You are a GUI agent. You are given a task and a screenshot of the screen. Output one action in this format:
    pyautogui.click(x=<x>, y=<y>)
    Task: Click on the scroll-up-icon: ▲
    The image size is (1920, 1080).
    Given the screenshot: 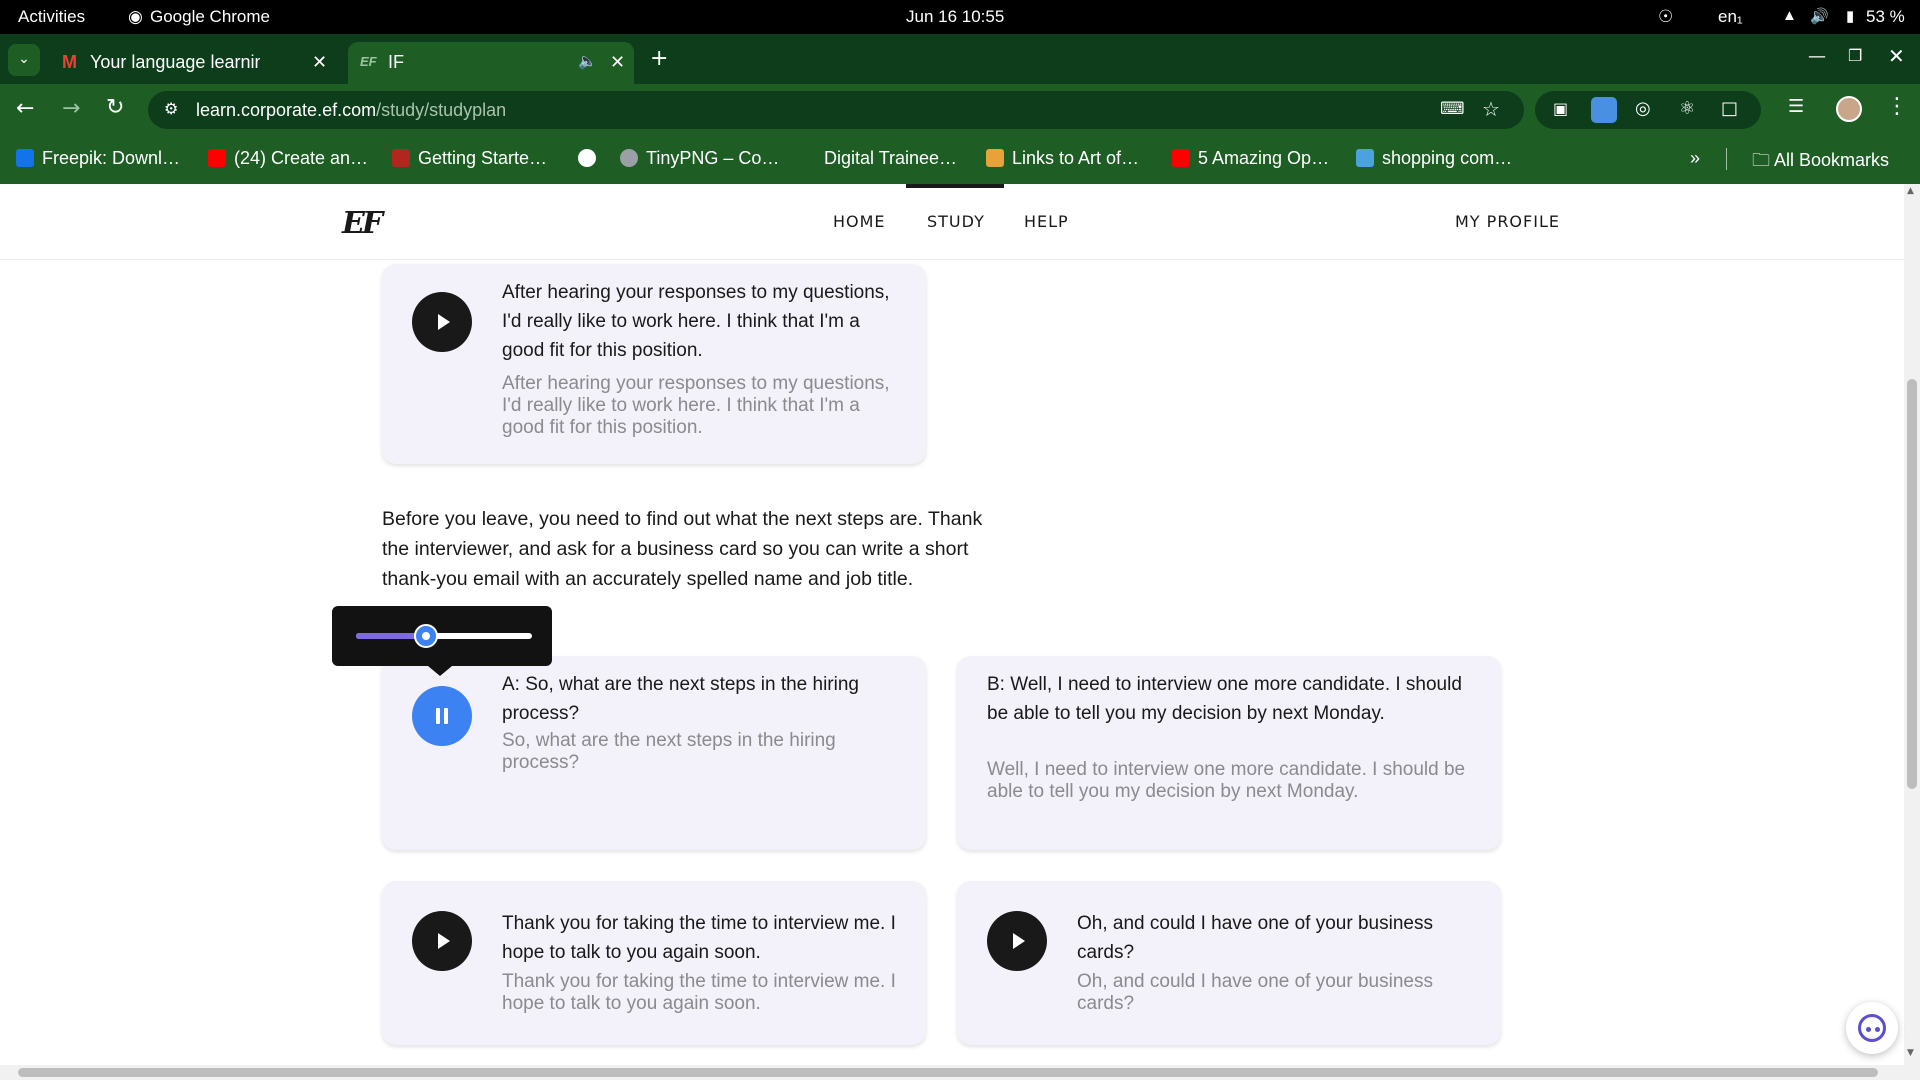 What is the action you would take?
    pyautogui.click(x=1910, y=191)
    